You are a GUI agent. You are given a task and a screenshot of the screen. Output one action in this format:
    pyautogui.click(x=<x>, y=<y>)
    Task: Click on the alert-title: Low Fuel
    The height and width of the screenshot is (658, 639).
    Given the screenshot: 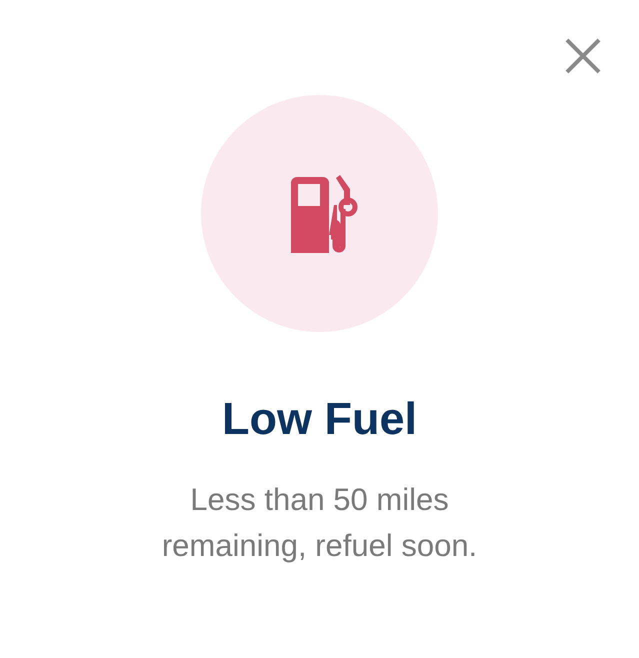 What is the action you would take?
    pyautogui.click(x=319, y=418)
    